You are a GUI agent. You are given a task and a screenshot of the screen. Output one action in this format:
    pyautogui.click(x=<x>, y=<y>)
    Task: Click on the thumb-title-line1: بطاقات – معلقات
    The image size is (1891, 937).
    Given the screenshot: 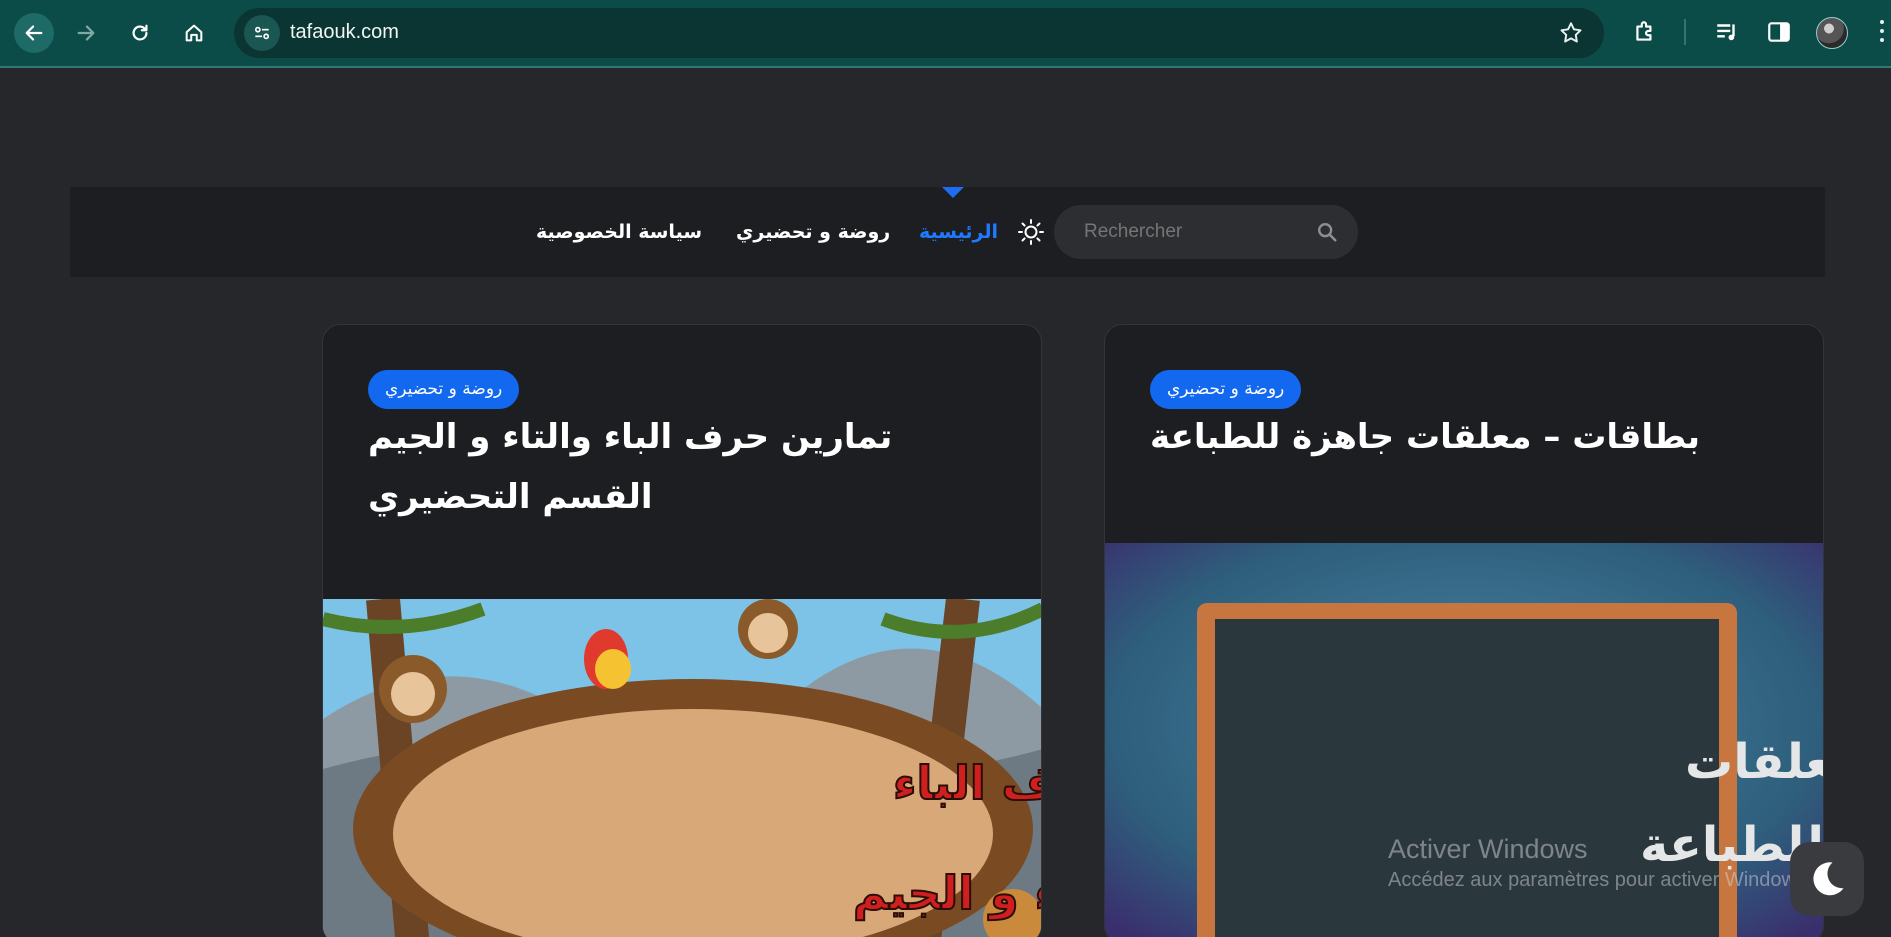 What is the action you would take?
    pyautogui.click(x=1754, y=762)
    